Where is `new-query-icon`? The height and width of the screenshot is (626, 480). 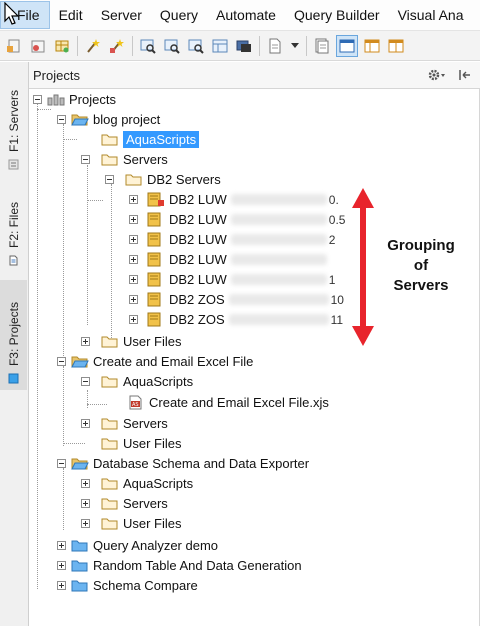
new-query-icon is located at coordinates (14, 46).